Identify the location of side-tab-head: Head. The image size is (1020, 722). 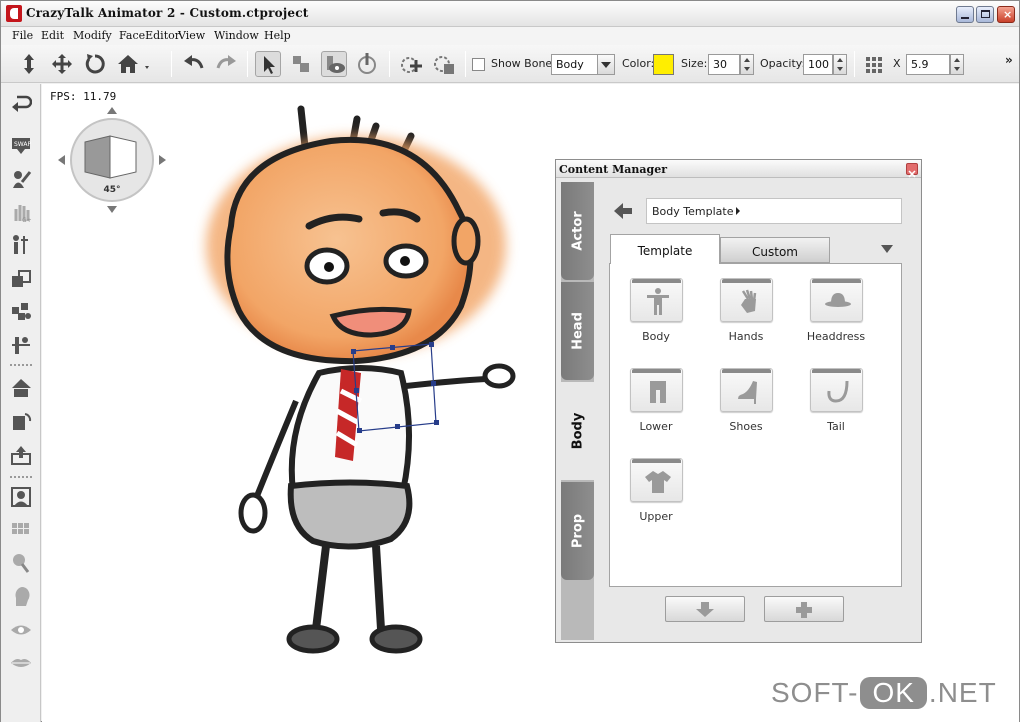
(577, 331).